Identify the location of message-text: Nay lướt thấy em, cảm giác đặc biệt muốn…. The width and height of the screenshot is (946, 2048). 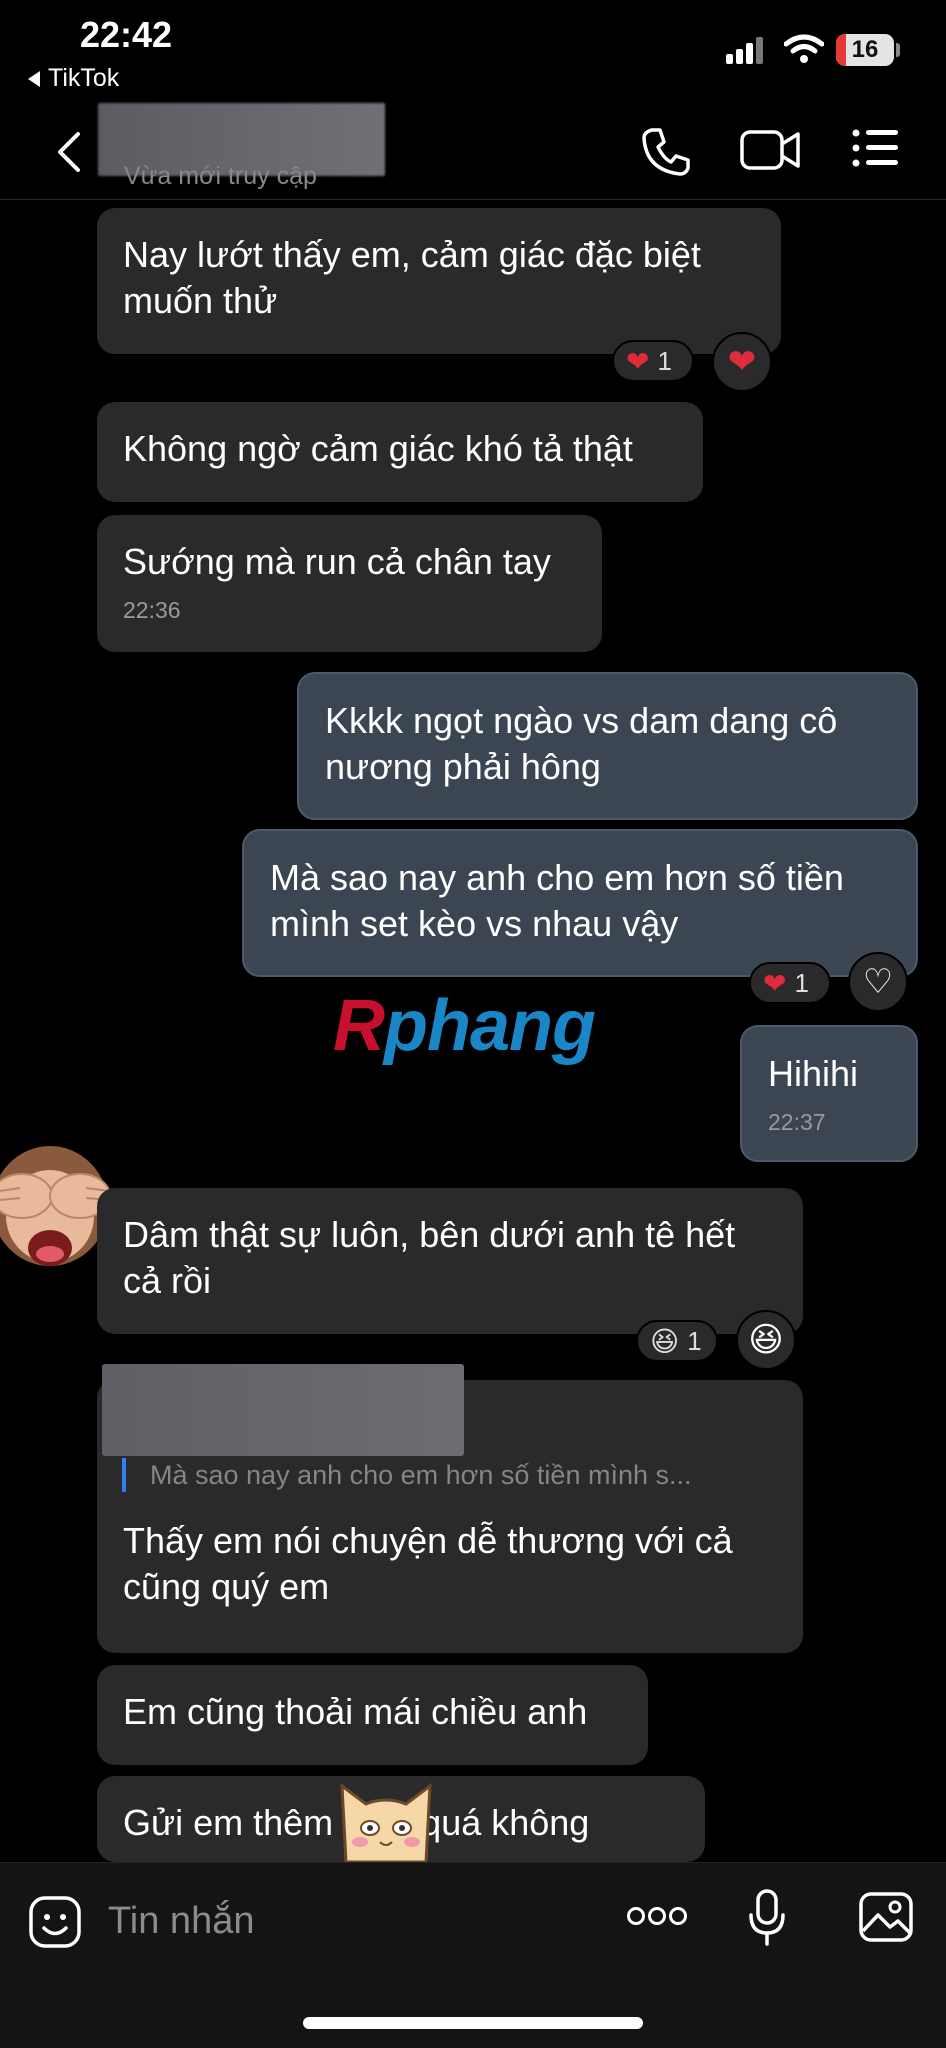
(412, 277).